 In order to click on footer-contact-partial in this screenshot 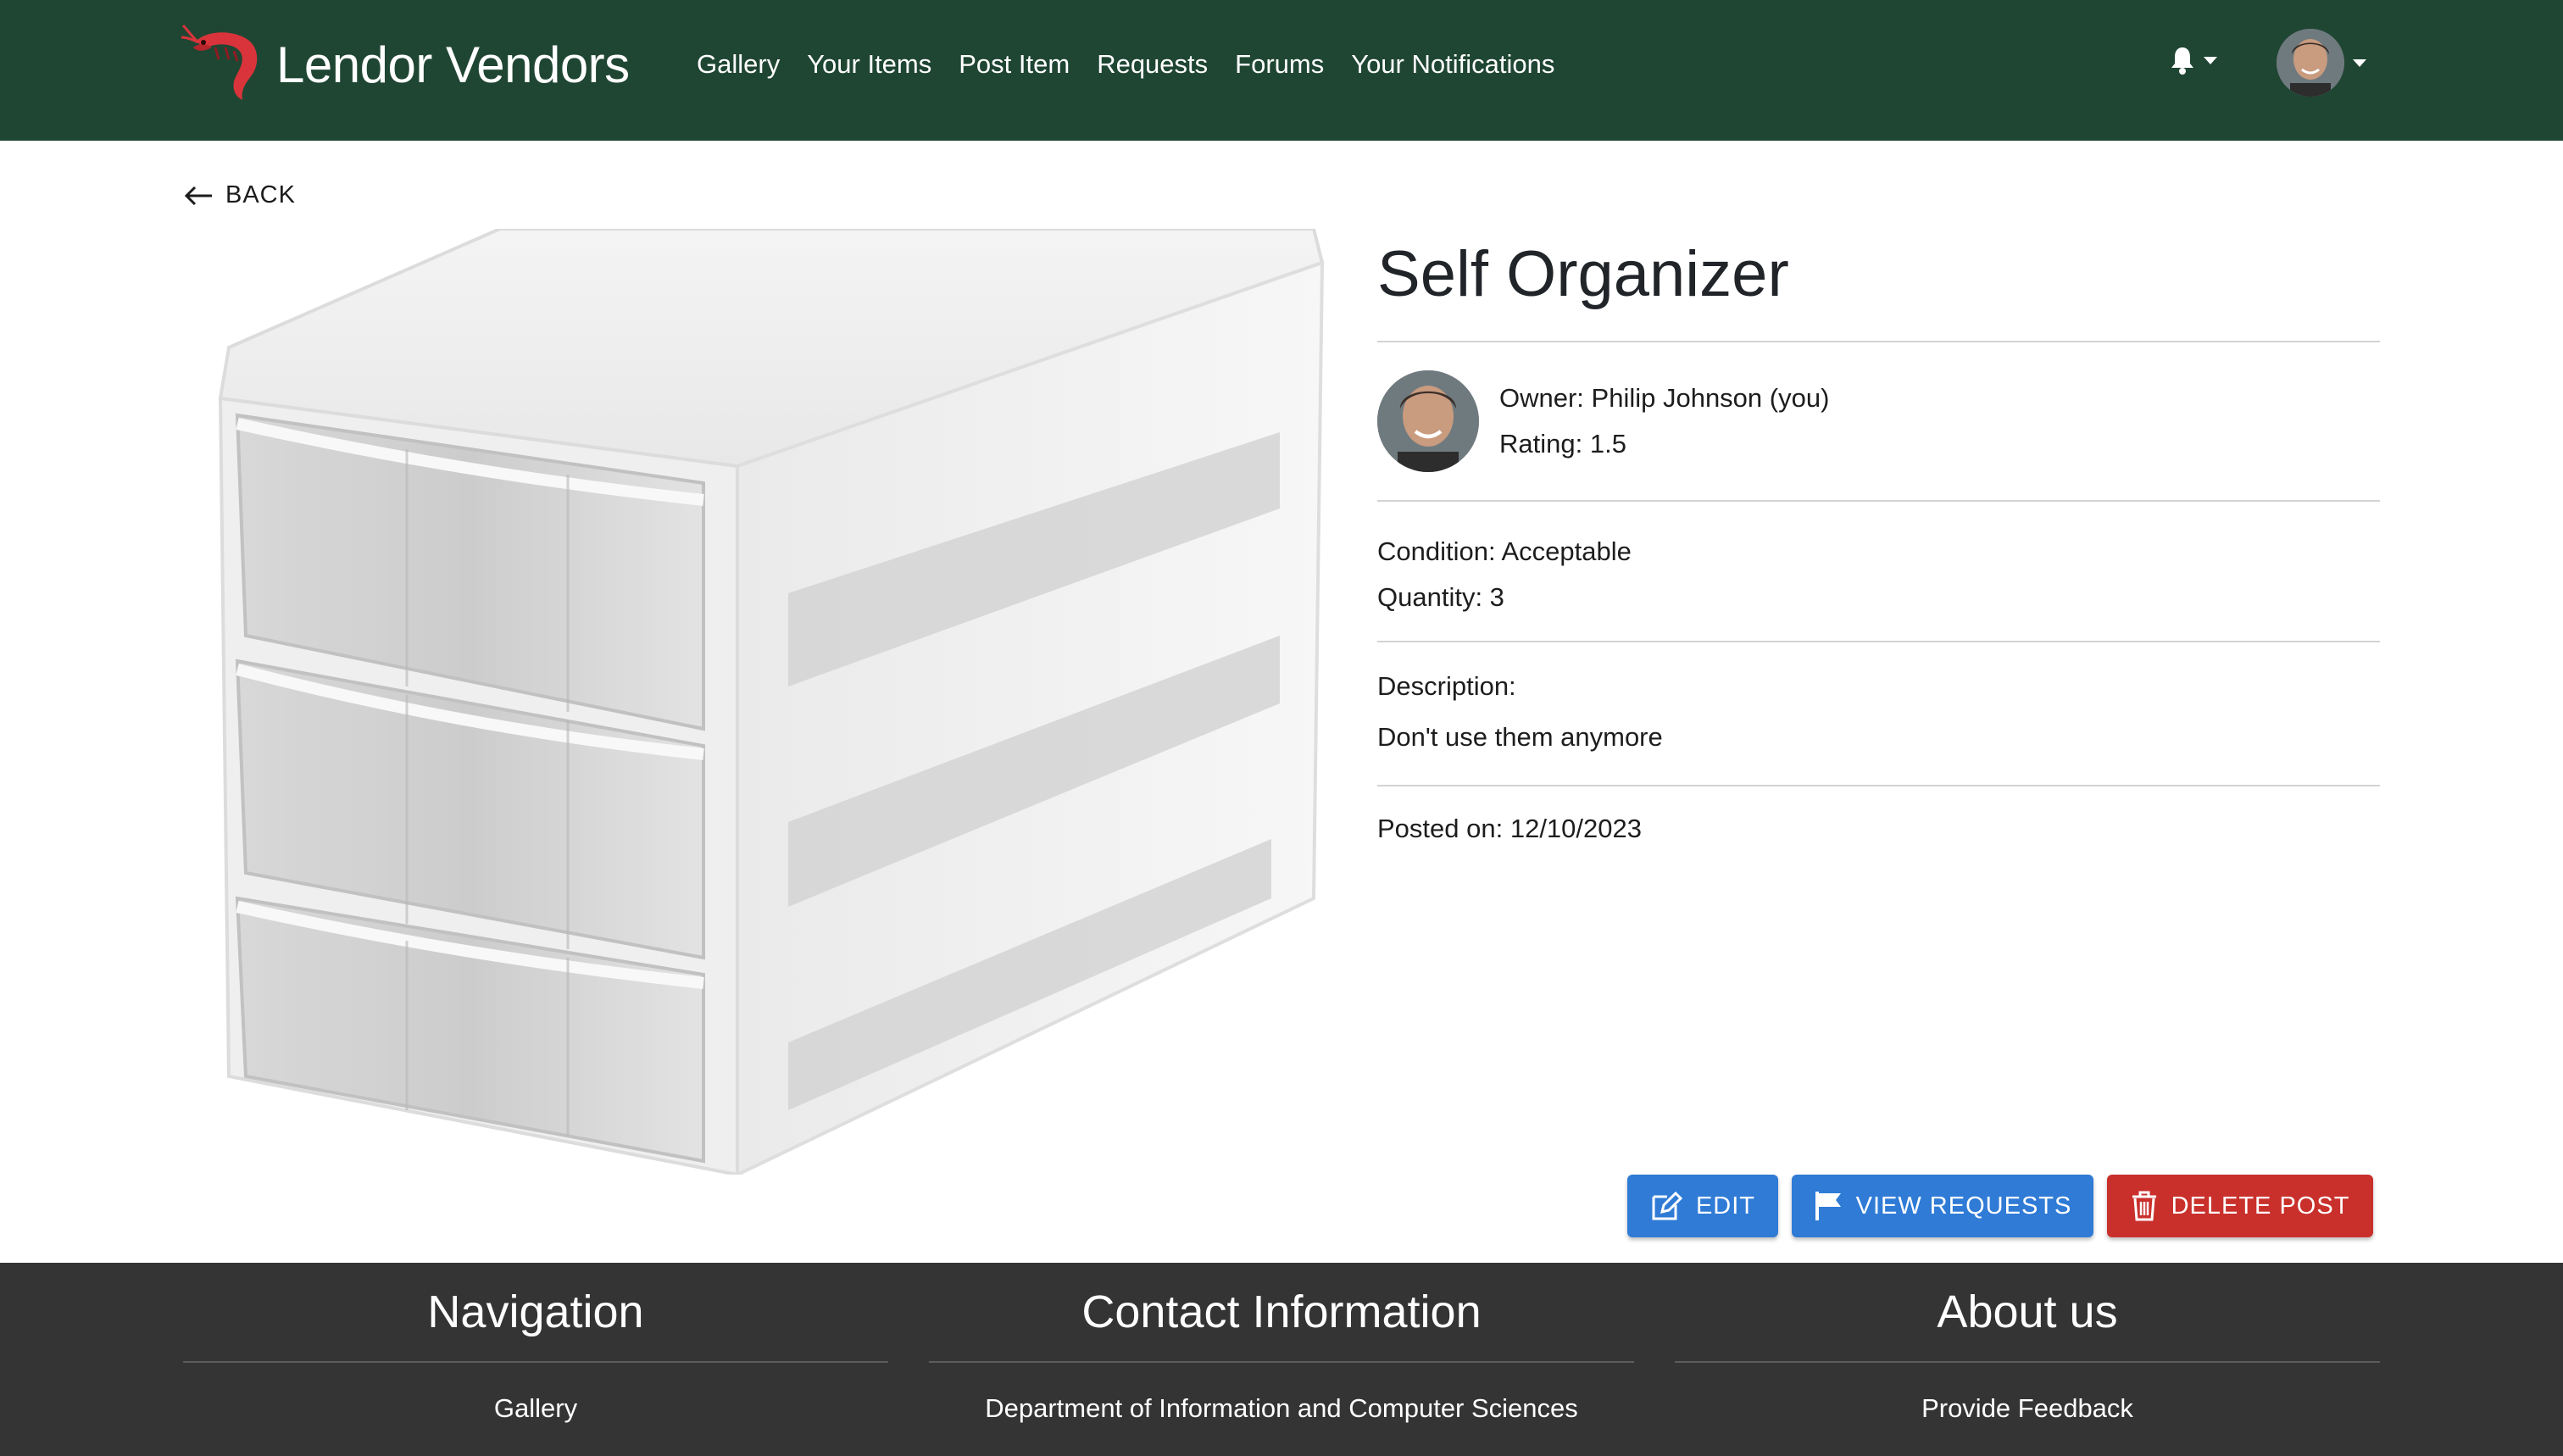, I will do `click(1281, 1445)`.